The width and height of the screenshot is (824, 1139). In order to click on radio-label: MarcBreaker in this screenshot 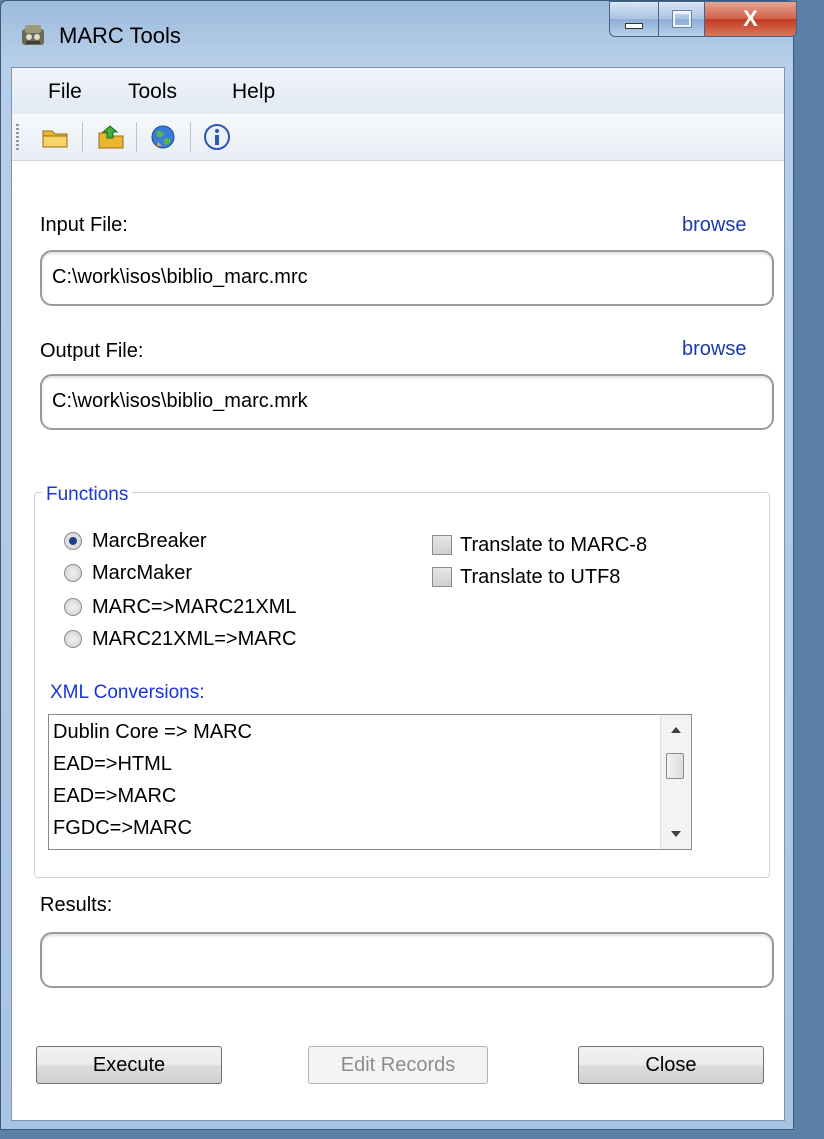, I will do `click(149, 540)`.